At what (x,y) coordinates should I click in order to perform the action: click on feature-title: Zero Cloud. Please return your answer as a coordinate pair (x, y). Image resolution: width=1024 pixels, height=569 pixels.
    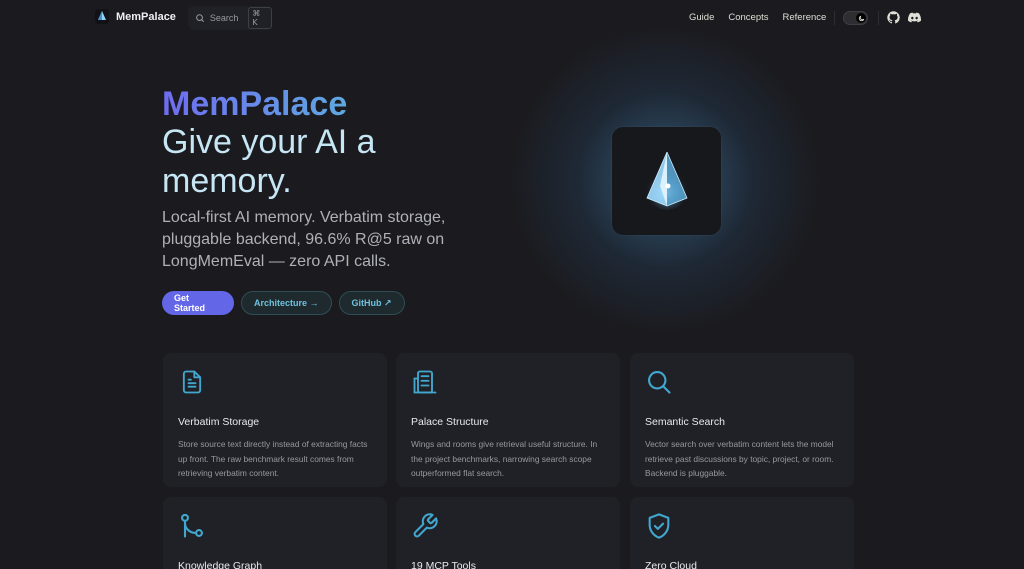
    Looking at the image, I should click on (671, 564).